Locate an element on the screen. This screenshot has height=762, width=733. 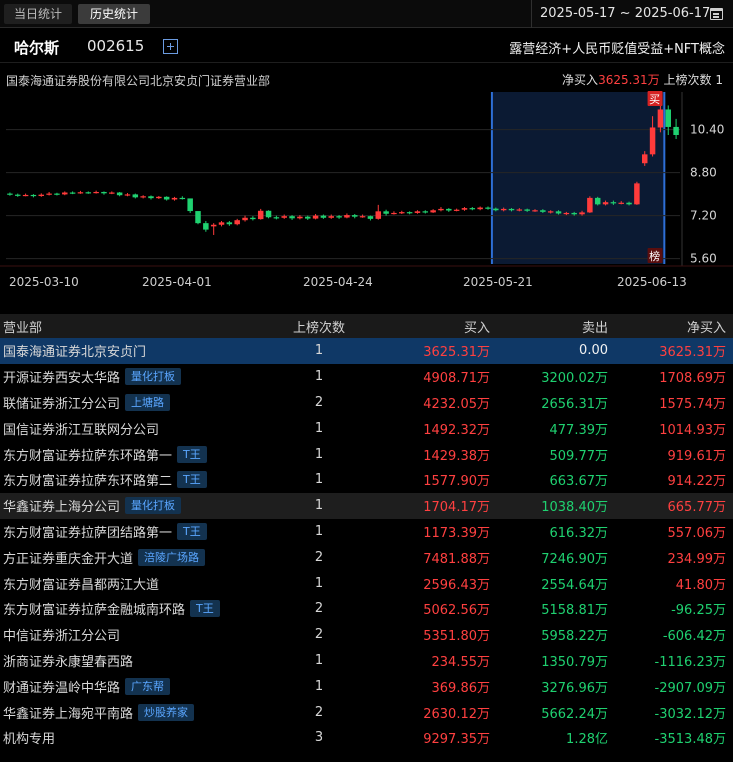
broker-cell: 东方财富证券昌都两江大道 is located at coordinates (81, 583).